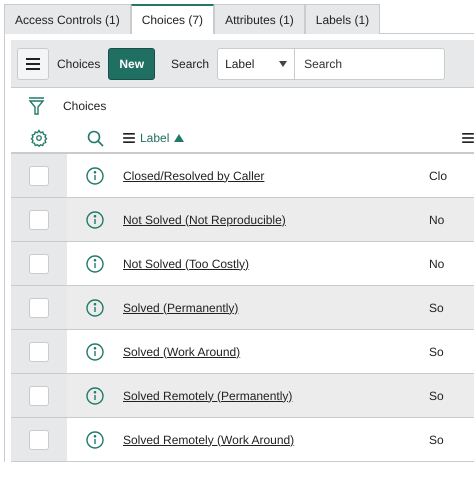 The image size is (474, 485). Describe the element at coordinates (259, 19) in the screenshot. I see `tab: Attributes (1)` at that location.